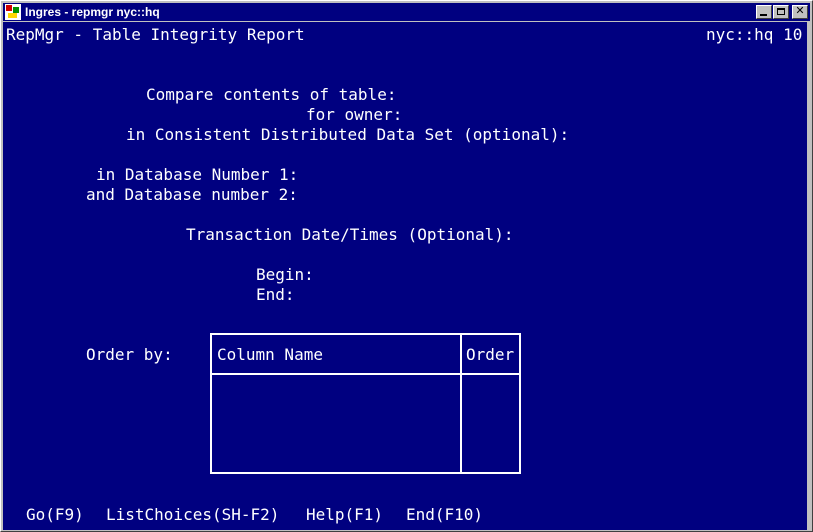  I want to click on close-icon: ✕, so click(800, 10).